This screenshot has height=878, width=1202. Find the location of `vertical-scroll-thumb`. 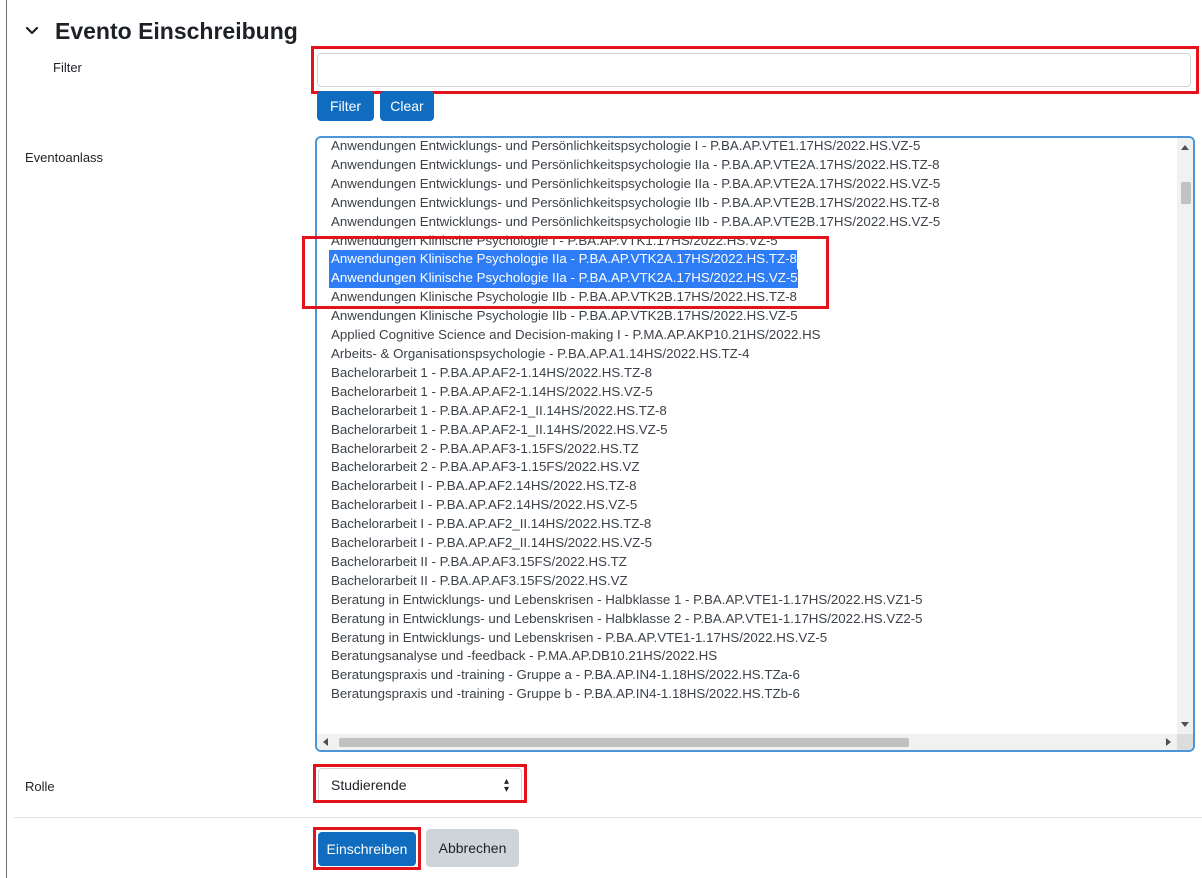

vertical-scroll-thumb is located at coordinates (1186, 193).